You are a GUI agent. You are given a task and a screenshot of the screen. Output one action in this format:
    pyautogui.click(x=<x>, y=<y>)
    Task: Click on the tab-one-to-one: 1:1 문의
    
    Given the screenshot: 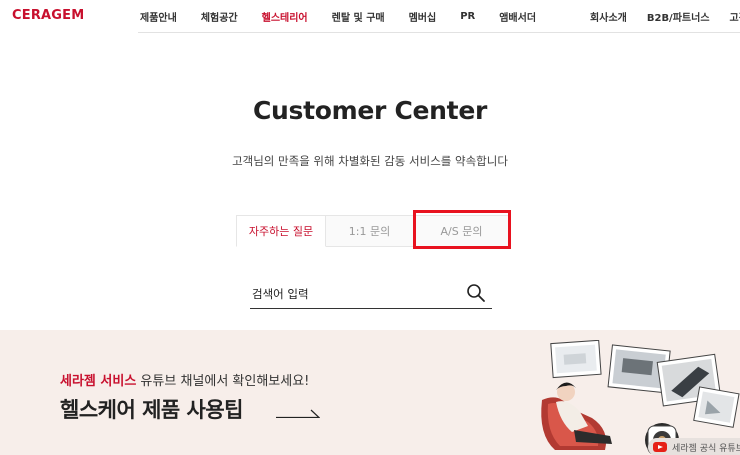 What is the action you would take?
    pyautogui.click(x=370, y=231)
    